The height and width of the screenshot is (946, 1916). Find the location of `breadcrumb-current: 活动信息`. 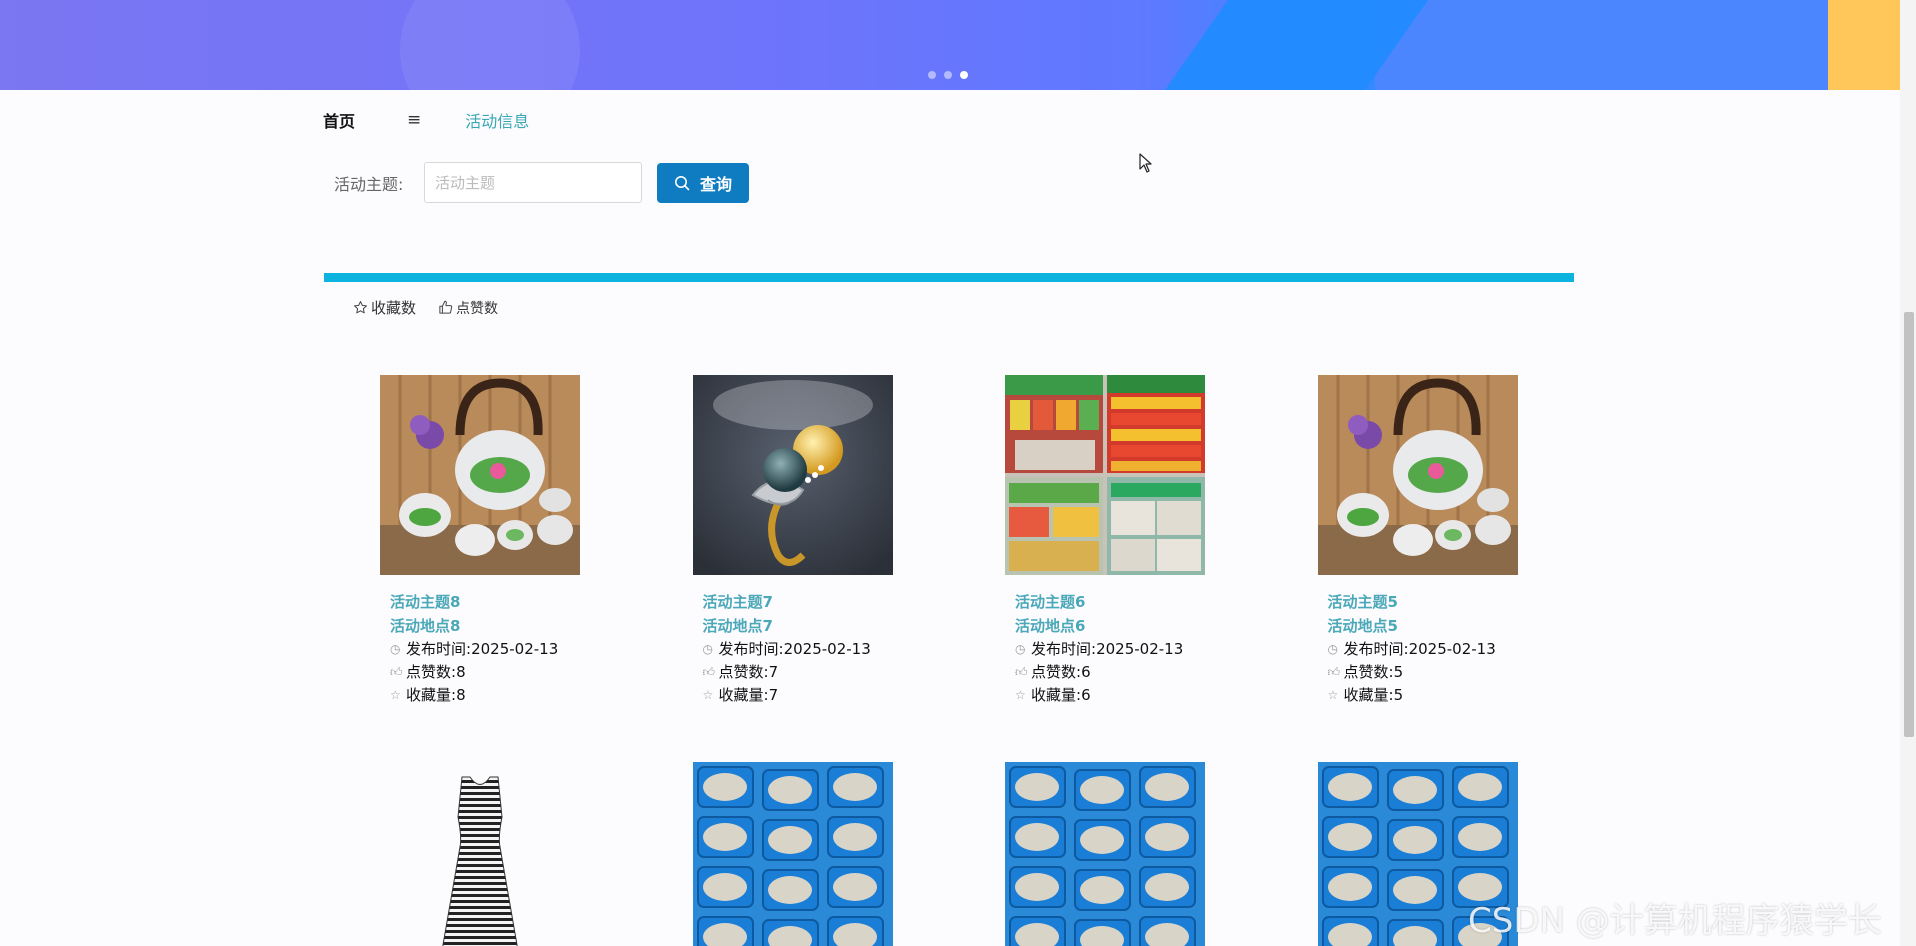

breadcrumb-current: 活动信息 is located at coordinates (497, 121).